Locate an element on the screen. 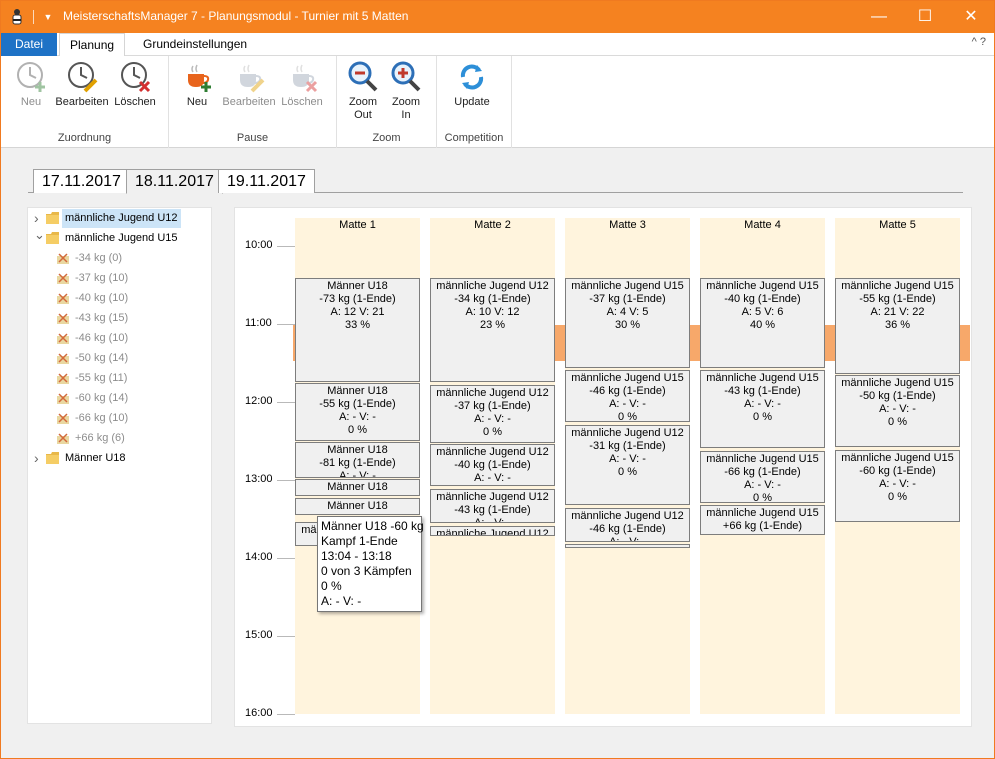 This screenshot has height=759, width=995. ribbon-button-label: Update is located at coordinates (472, 102).